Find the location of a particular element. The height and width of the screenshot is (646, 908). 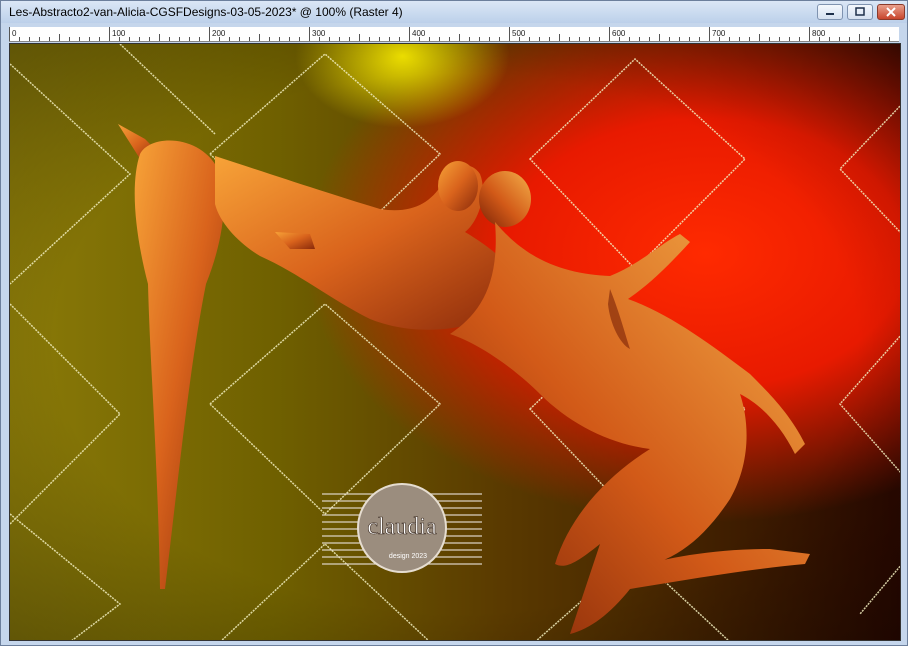

ruler-label: 0 is located at coordinates (14, 33).